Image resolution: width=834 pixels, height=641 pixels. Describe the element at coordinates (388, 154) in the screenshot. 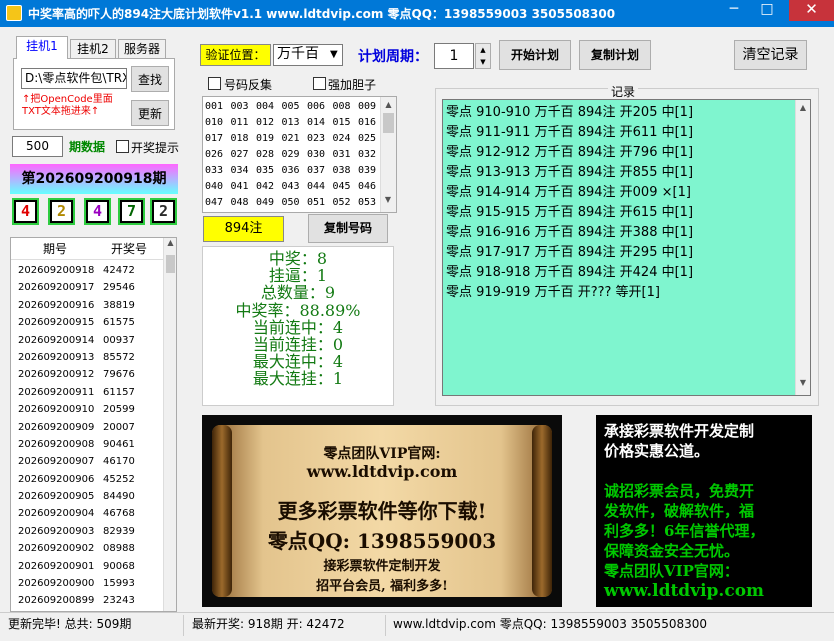

I see `numbers-scrollbar: ▲ ▼` at that location.